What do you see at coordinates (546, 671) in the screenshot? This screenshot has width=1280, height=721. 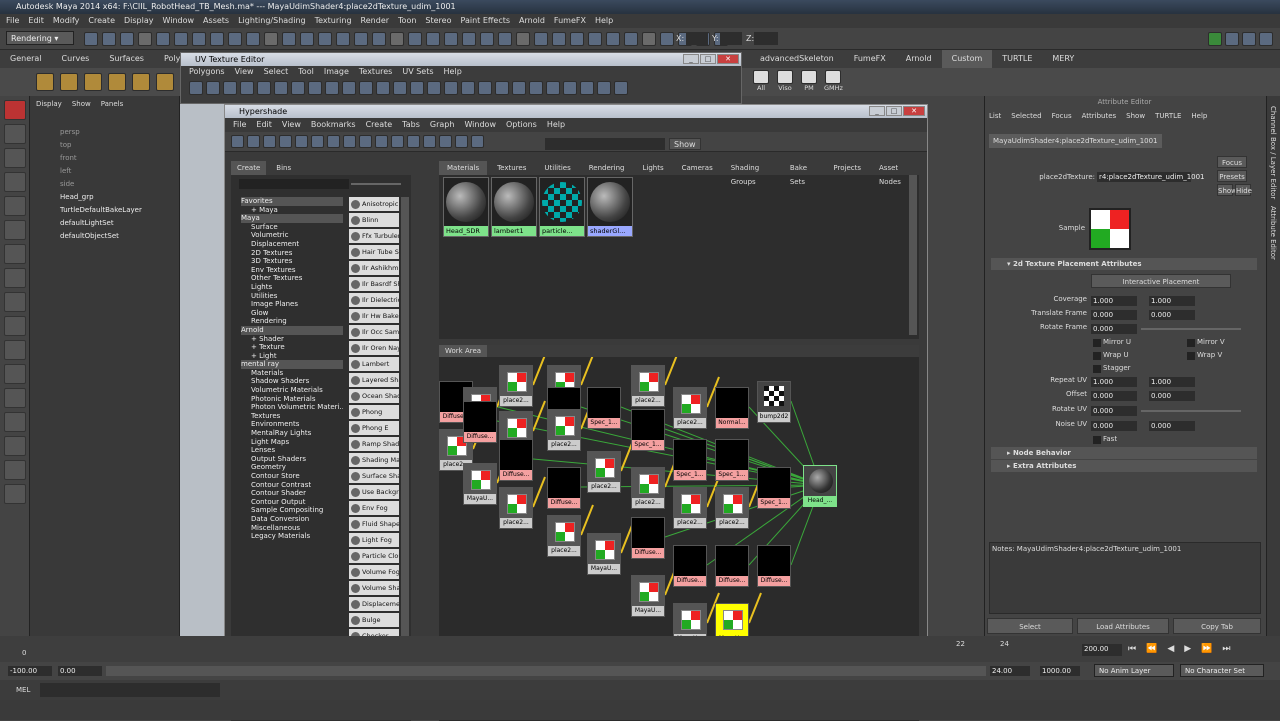 I see `range-bar` at bounding box center [546, 671].